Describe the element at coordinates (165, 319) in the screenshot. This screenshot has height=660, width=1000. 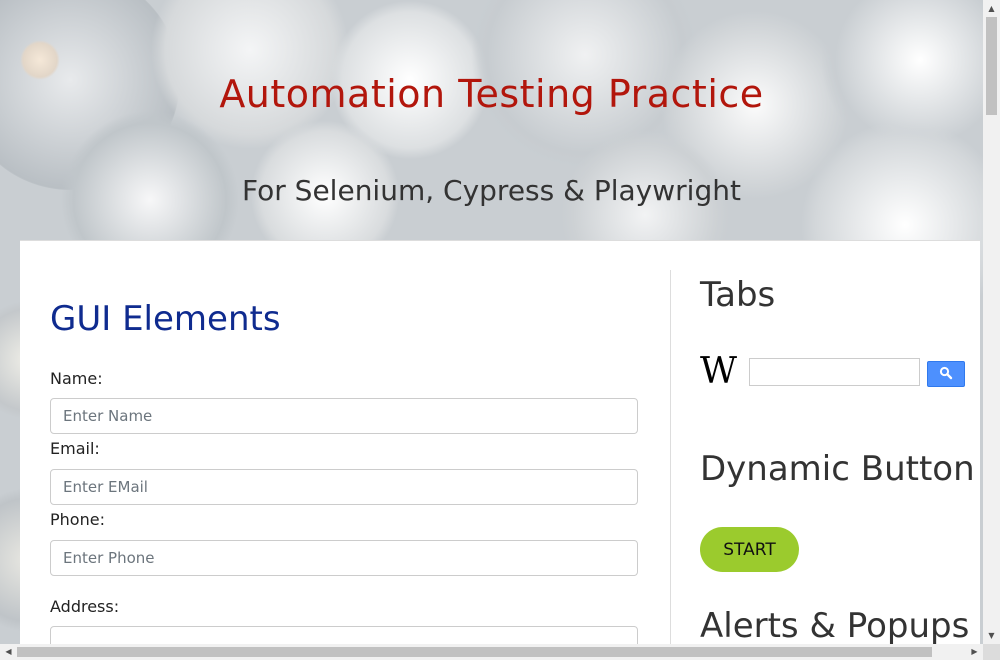
I see `gui-elements-title: GUI Elements` at that location.